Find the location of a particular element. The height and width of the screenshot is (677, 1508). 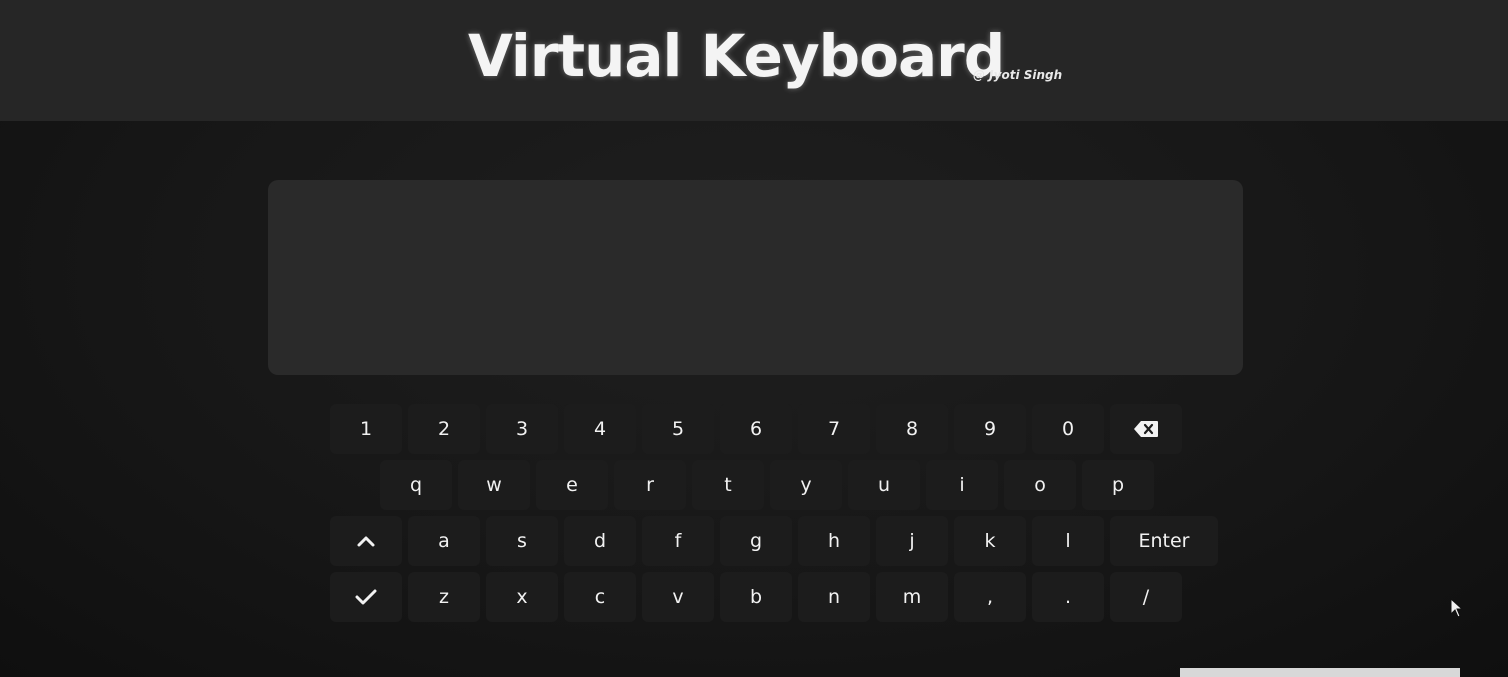

key-y: y is located at coordinates (806, 485).